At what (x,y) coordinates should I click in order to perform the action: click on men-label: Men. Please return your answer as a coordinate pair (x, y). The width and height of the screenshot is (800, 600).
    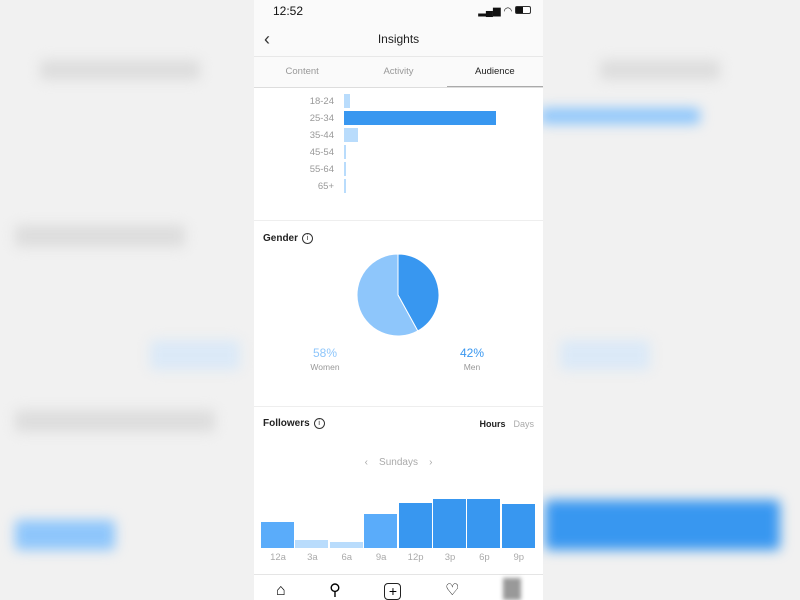
    Looking at the image, I should click on (472, 367).